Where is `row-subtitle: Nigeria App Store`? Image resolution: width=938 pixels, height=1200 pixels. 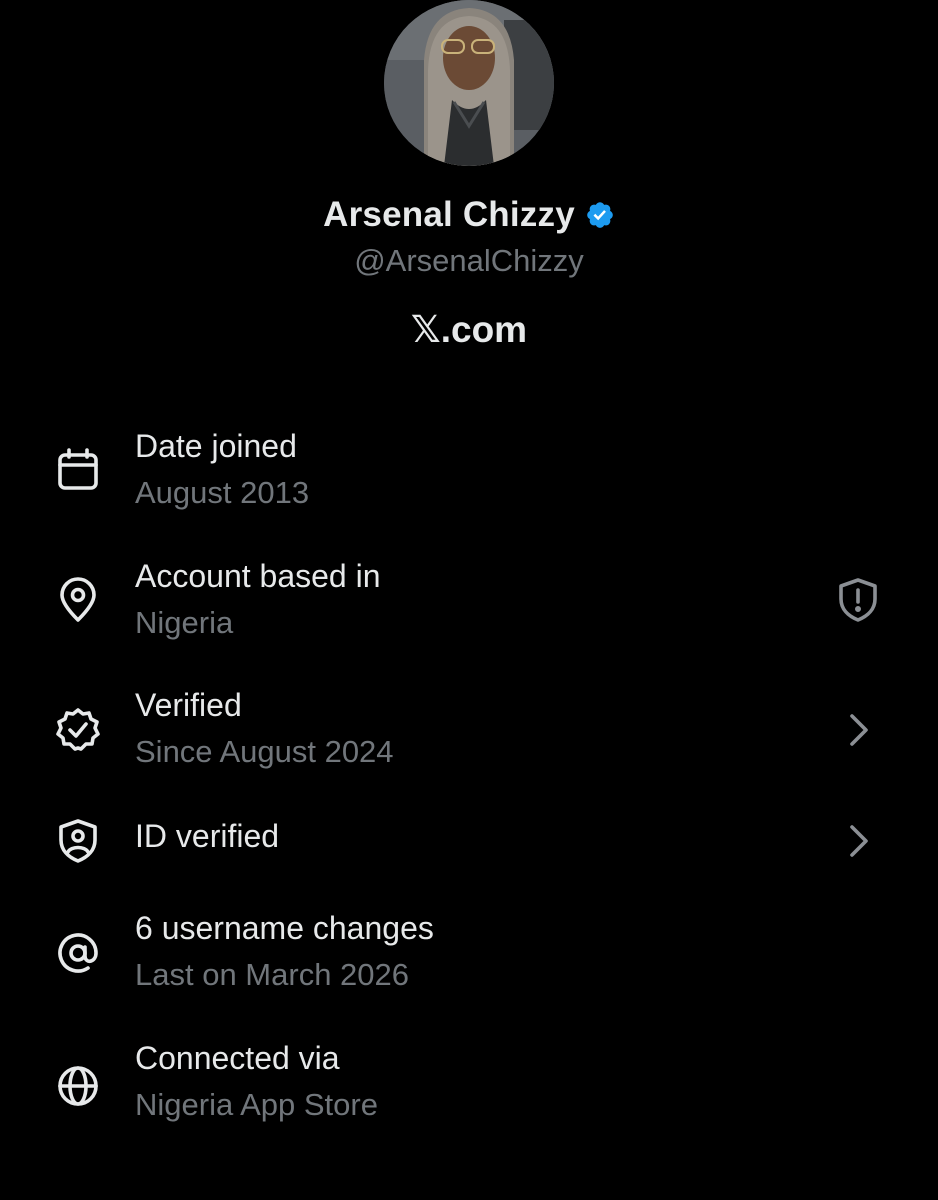
row-subtitle: Nigeria App Store is located at coordinates (256, 1104).